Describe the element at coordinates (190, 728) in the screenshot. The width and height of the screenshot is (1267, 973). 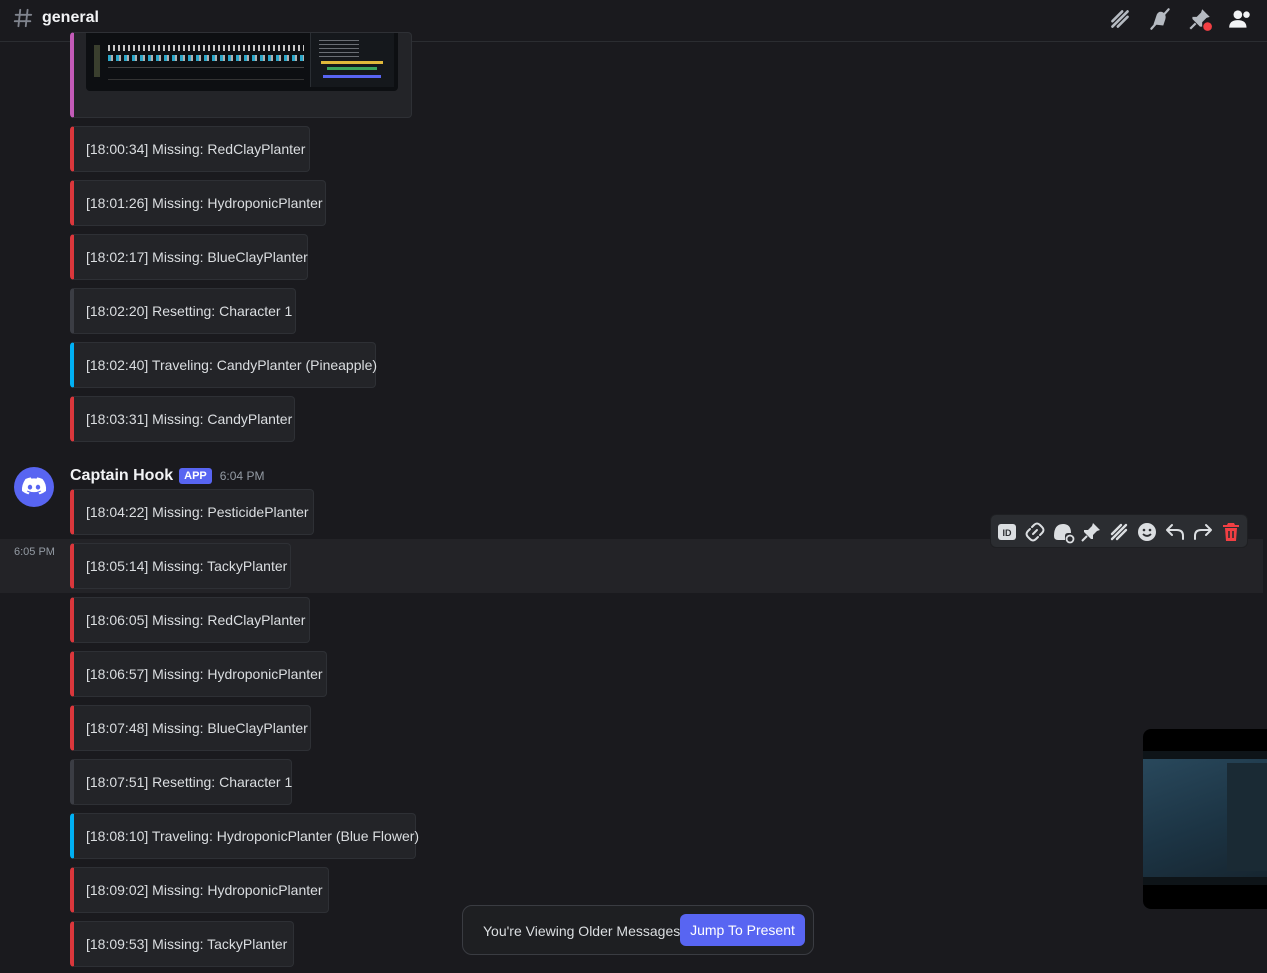
I see `log-embed-missing: [18:07:48] Missing: BlueClayPlanter` at that location.